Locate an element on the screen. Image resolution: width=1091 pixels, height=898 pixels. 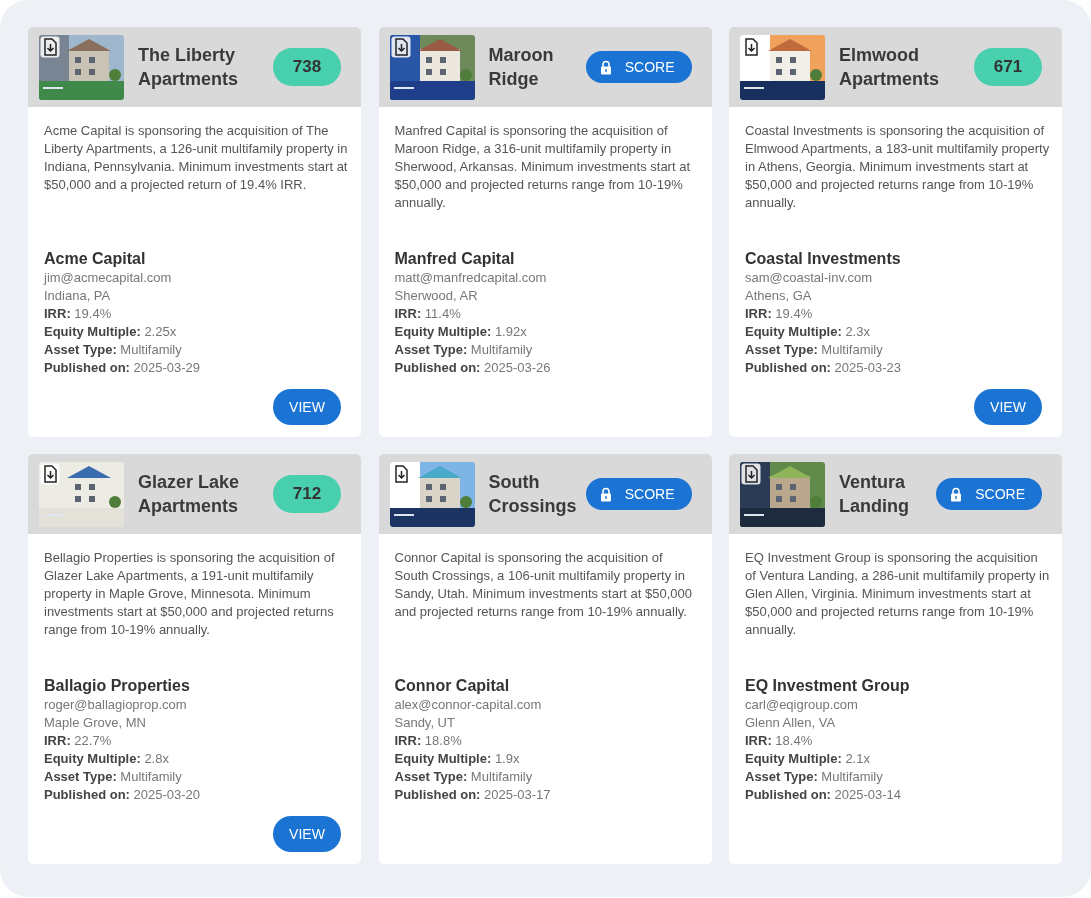
location: Athens, GA is located at coordinates (779, 296).